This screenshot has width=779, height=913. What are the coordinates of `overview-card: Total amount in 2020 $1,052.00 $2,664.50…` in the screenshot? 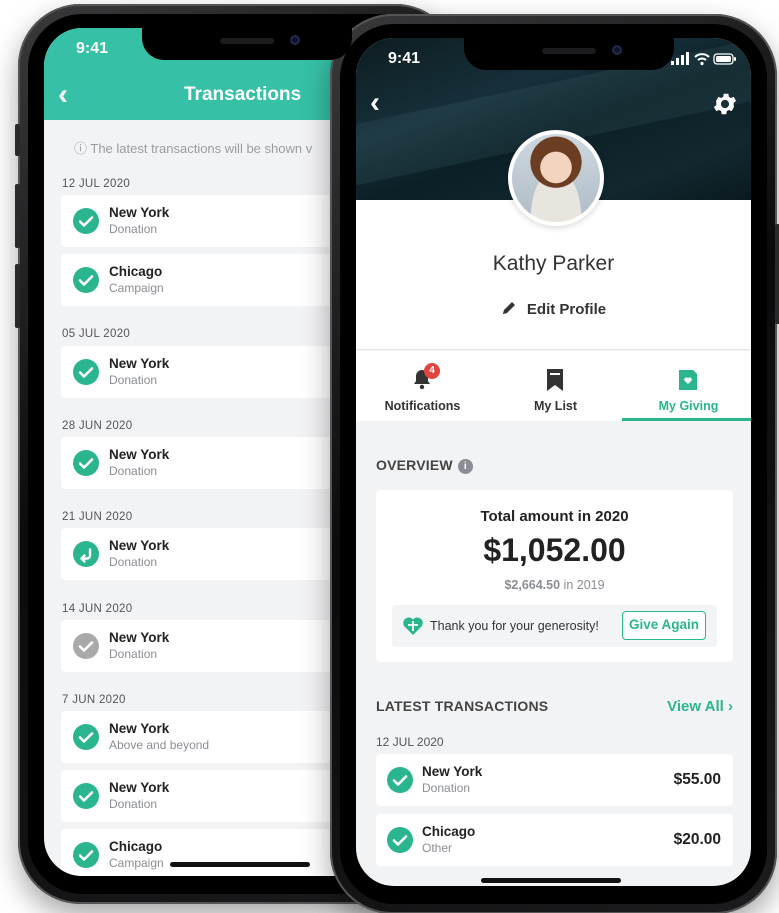 It's located at (554, 576).